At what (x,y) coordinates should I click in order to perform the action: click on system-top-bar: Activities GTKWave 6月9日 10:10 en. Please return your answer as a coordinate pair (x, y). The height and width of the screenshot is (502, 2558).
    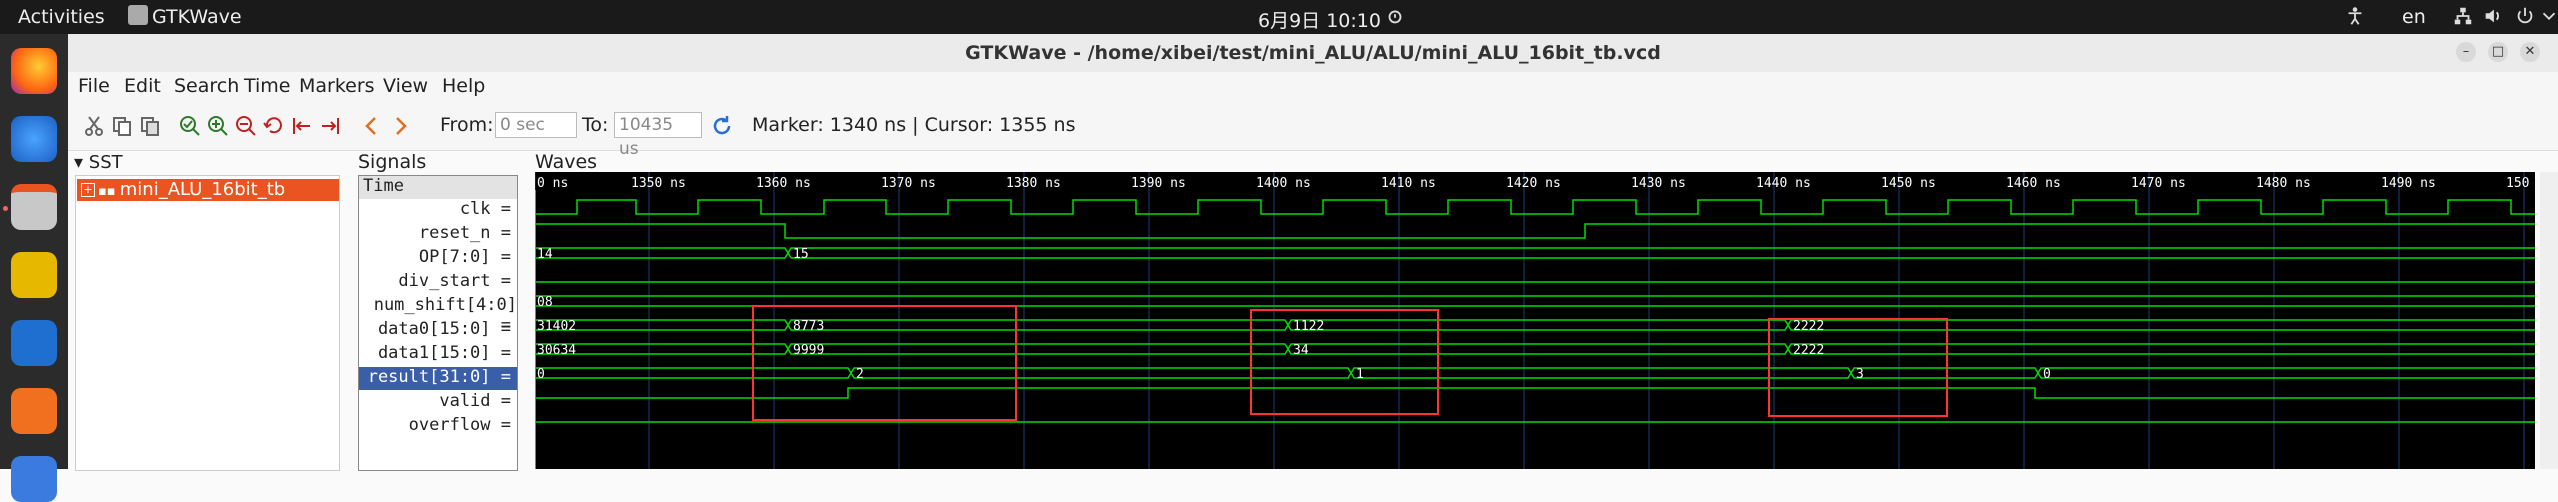
    Looking at the image, I should click on (1279, 17).